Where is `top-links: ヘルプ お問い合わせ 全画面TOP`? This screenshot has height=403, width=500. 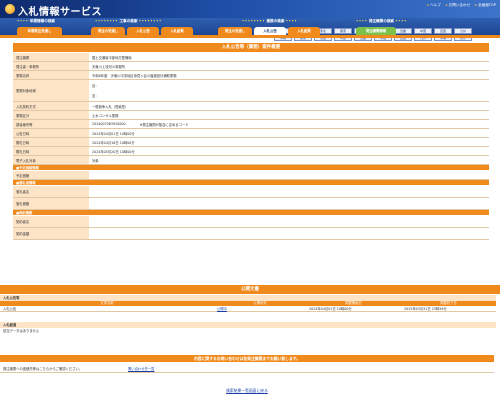 top-links: ヘルプ お問い合わせ 全画面TOP is located at coordinates (461, 5).